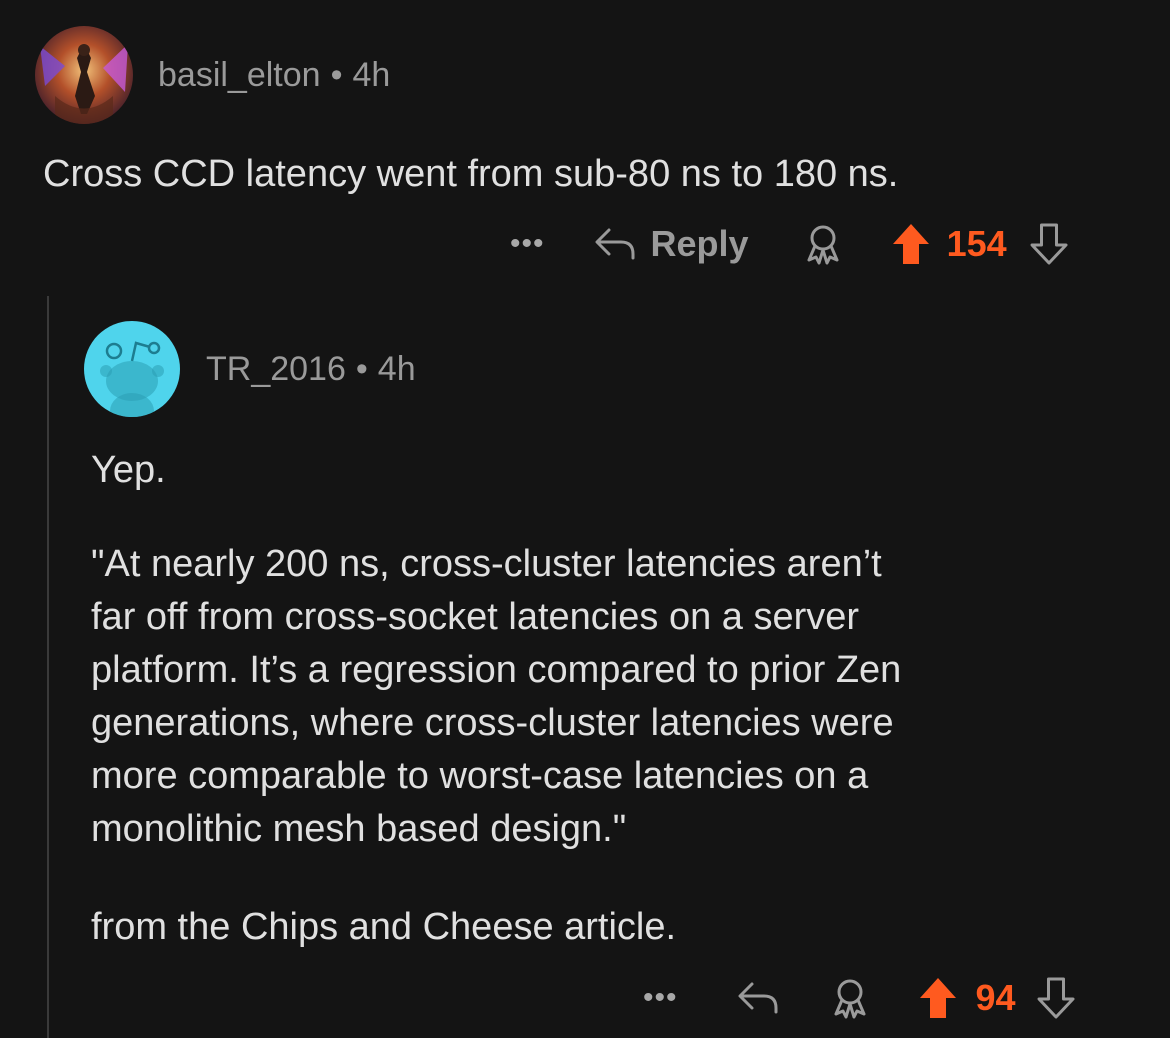 The height and width of the screenshot is (1038, 1170). Describe the element at coordinates (276, 369) in the screenshot. I see `username: TR_2016` at that location.